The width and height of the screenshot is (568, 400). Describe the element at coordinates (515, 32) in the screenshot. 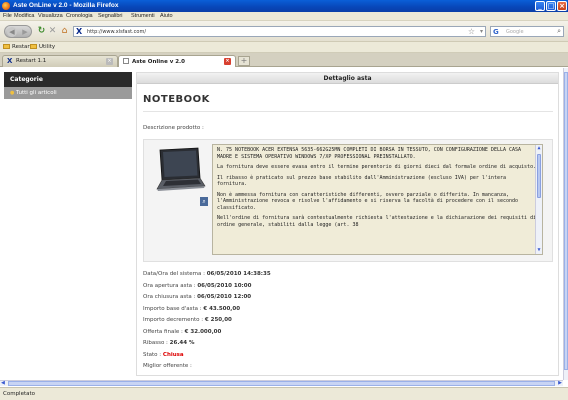

I see `search-placeholder: Google` at that location.